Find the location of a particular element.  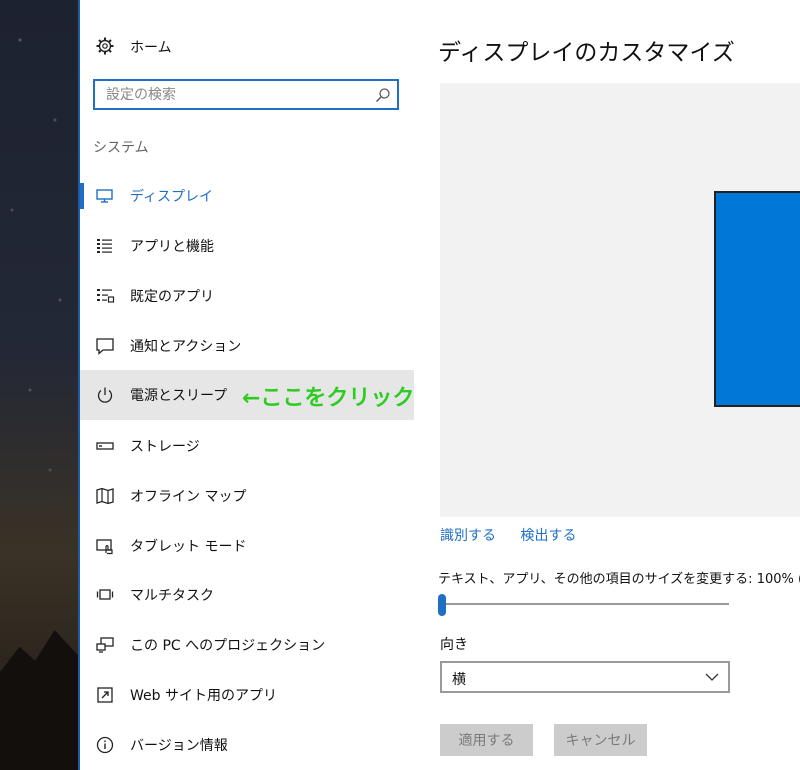

desktop-wallpaper is located at coordinates (39, 385).